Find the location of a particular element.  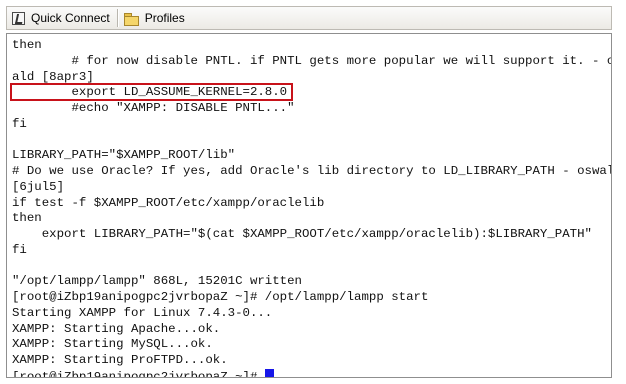

terminal-prompt-line: [root@iZbp19anipogpc2jvrbopaZ ~]# is located at coordinates (309, 373).